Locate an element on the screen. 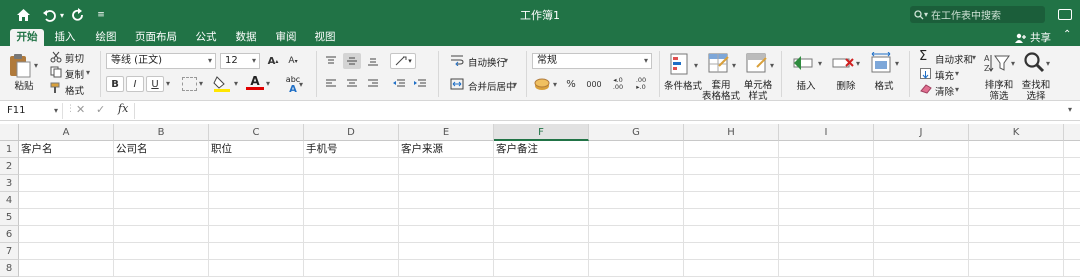 The image size is (1080, 278). sort-filter-dropdown-icon: ▾ is located at coordinates (1013, 63).